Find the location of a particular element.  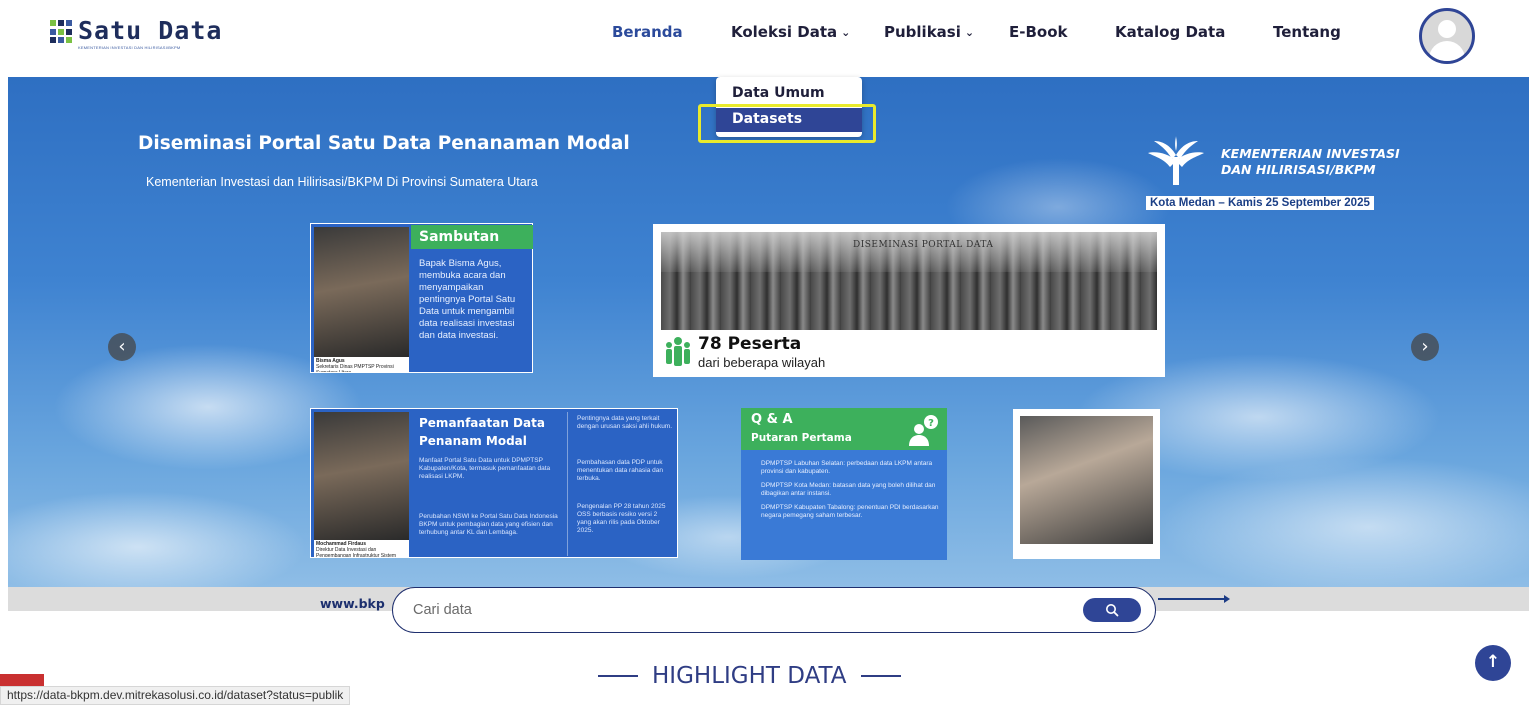

nav-publikasi-label: Publikasi is located at coordinates (922, 32).